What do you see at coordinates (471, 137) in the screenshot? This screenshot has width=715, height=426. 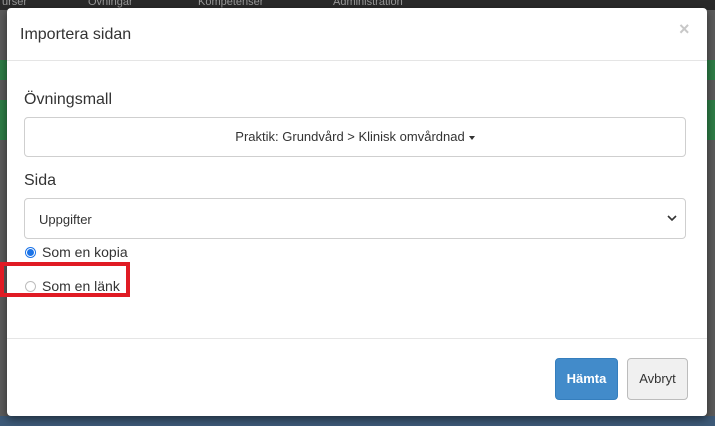 I see `caret-down-icon` at bounding box center [471, 137].